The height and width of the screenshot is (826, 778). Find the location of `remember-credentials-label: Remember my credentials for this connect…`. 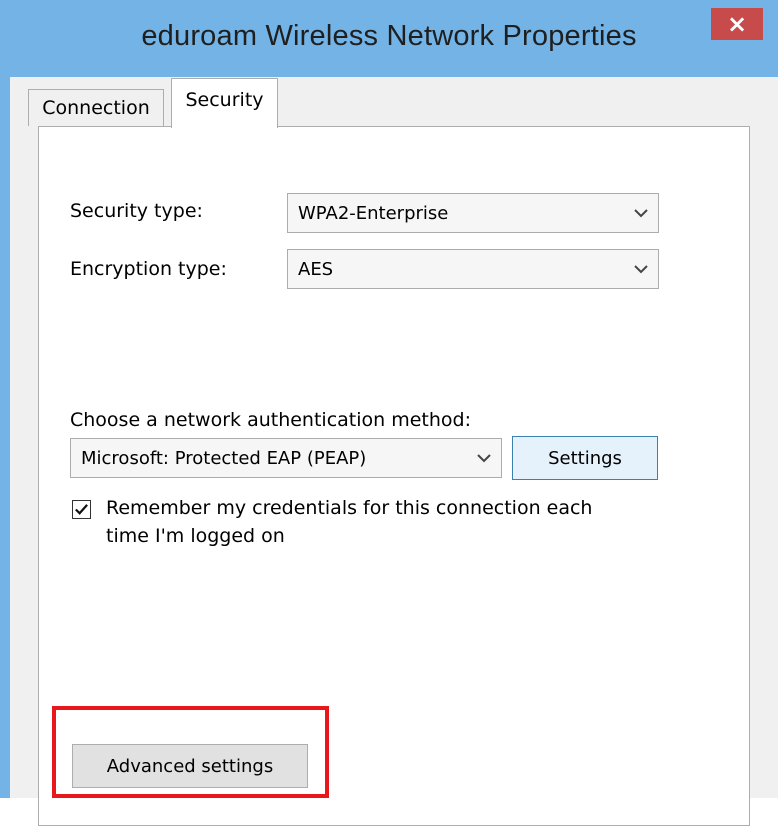

remember-credentials-label: Remember my credentials for this connect… is located at coordinates (366, 522).